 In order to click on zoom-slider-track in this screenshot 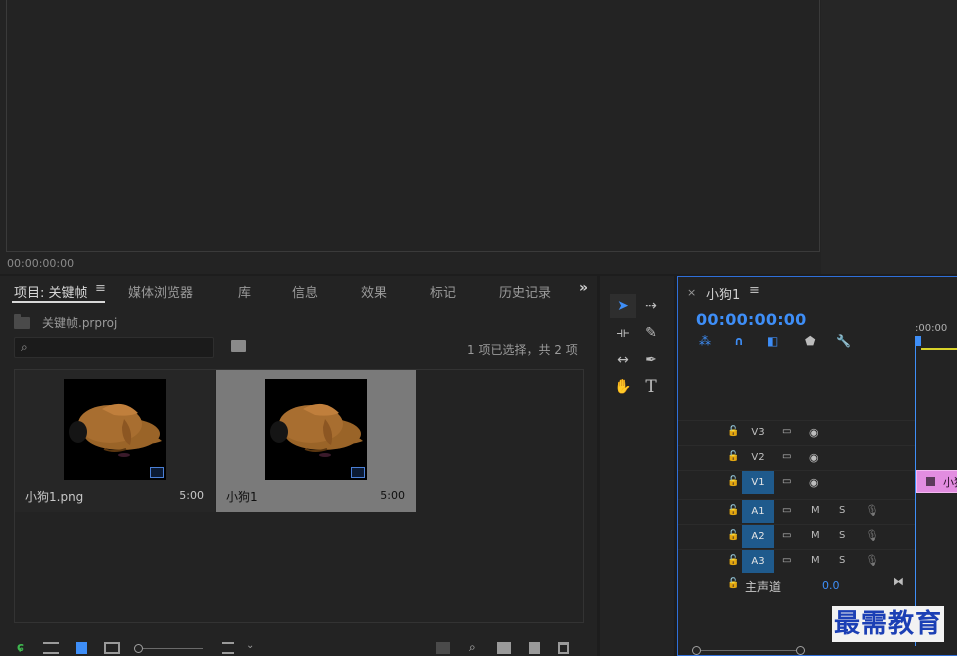, I will do `click(173, 648)`.